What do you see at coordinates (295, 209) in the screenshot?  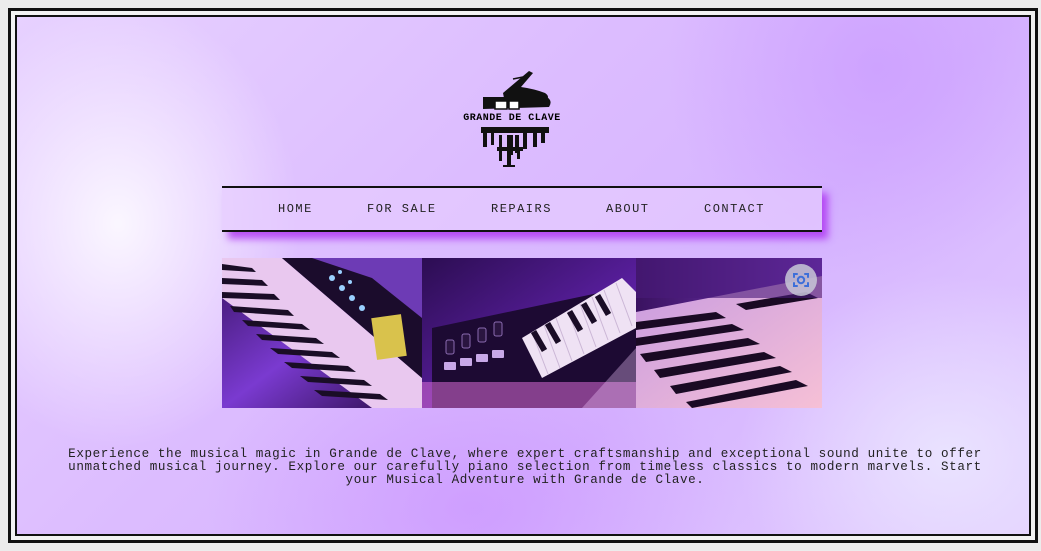 I see `nav-home: HOME` at bounding box center [295, 209].